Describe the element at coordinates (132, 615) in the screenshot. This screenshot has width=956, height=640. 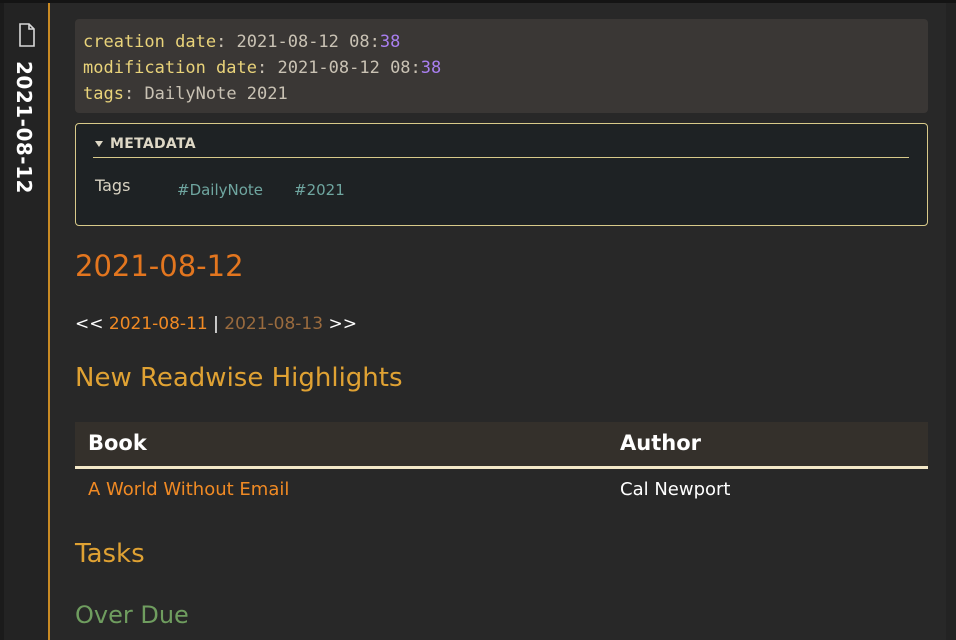
I see `overdue-heading: Over Due` at that location.